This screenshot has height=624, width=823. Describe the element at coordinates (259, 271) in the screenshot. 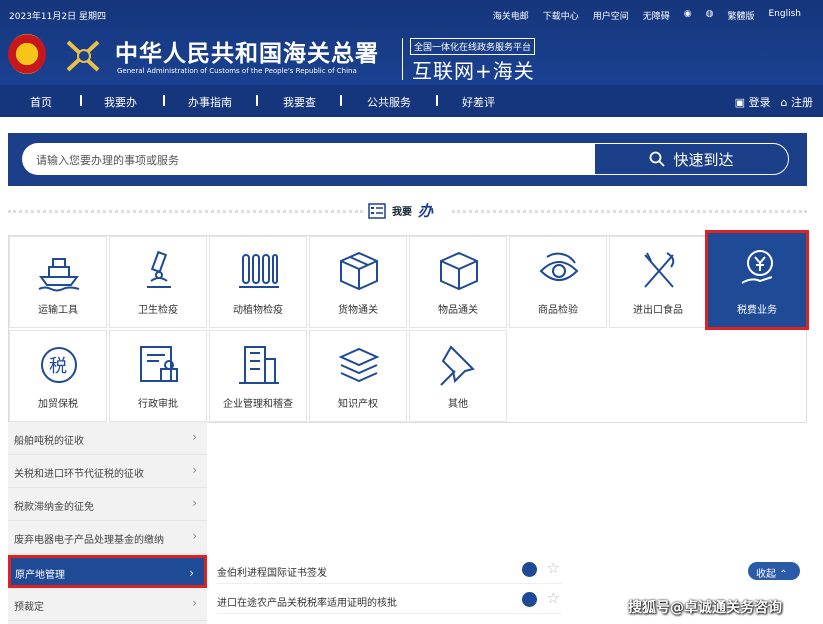

I see `tubes-icon` at that location.